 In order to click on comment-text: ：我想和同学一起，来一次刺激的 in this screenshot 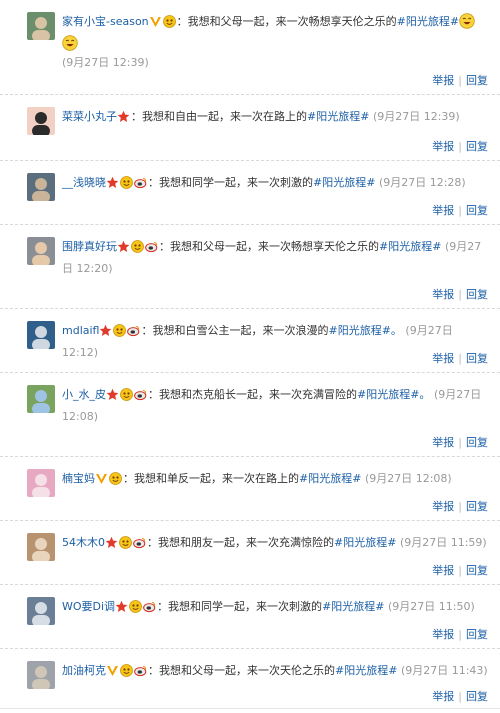, I will do `click(240, 606)`.